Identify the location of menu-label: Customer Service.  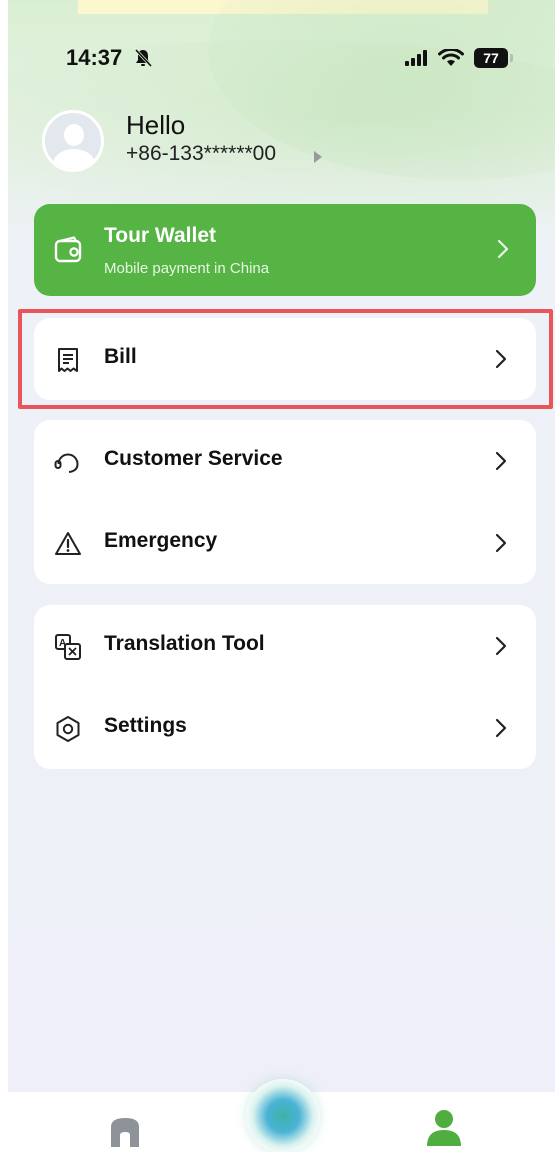
(193, 458).